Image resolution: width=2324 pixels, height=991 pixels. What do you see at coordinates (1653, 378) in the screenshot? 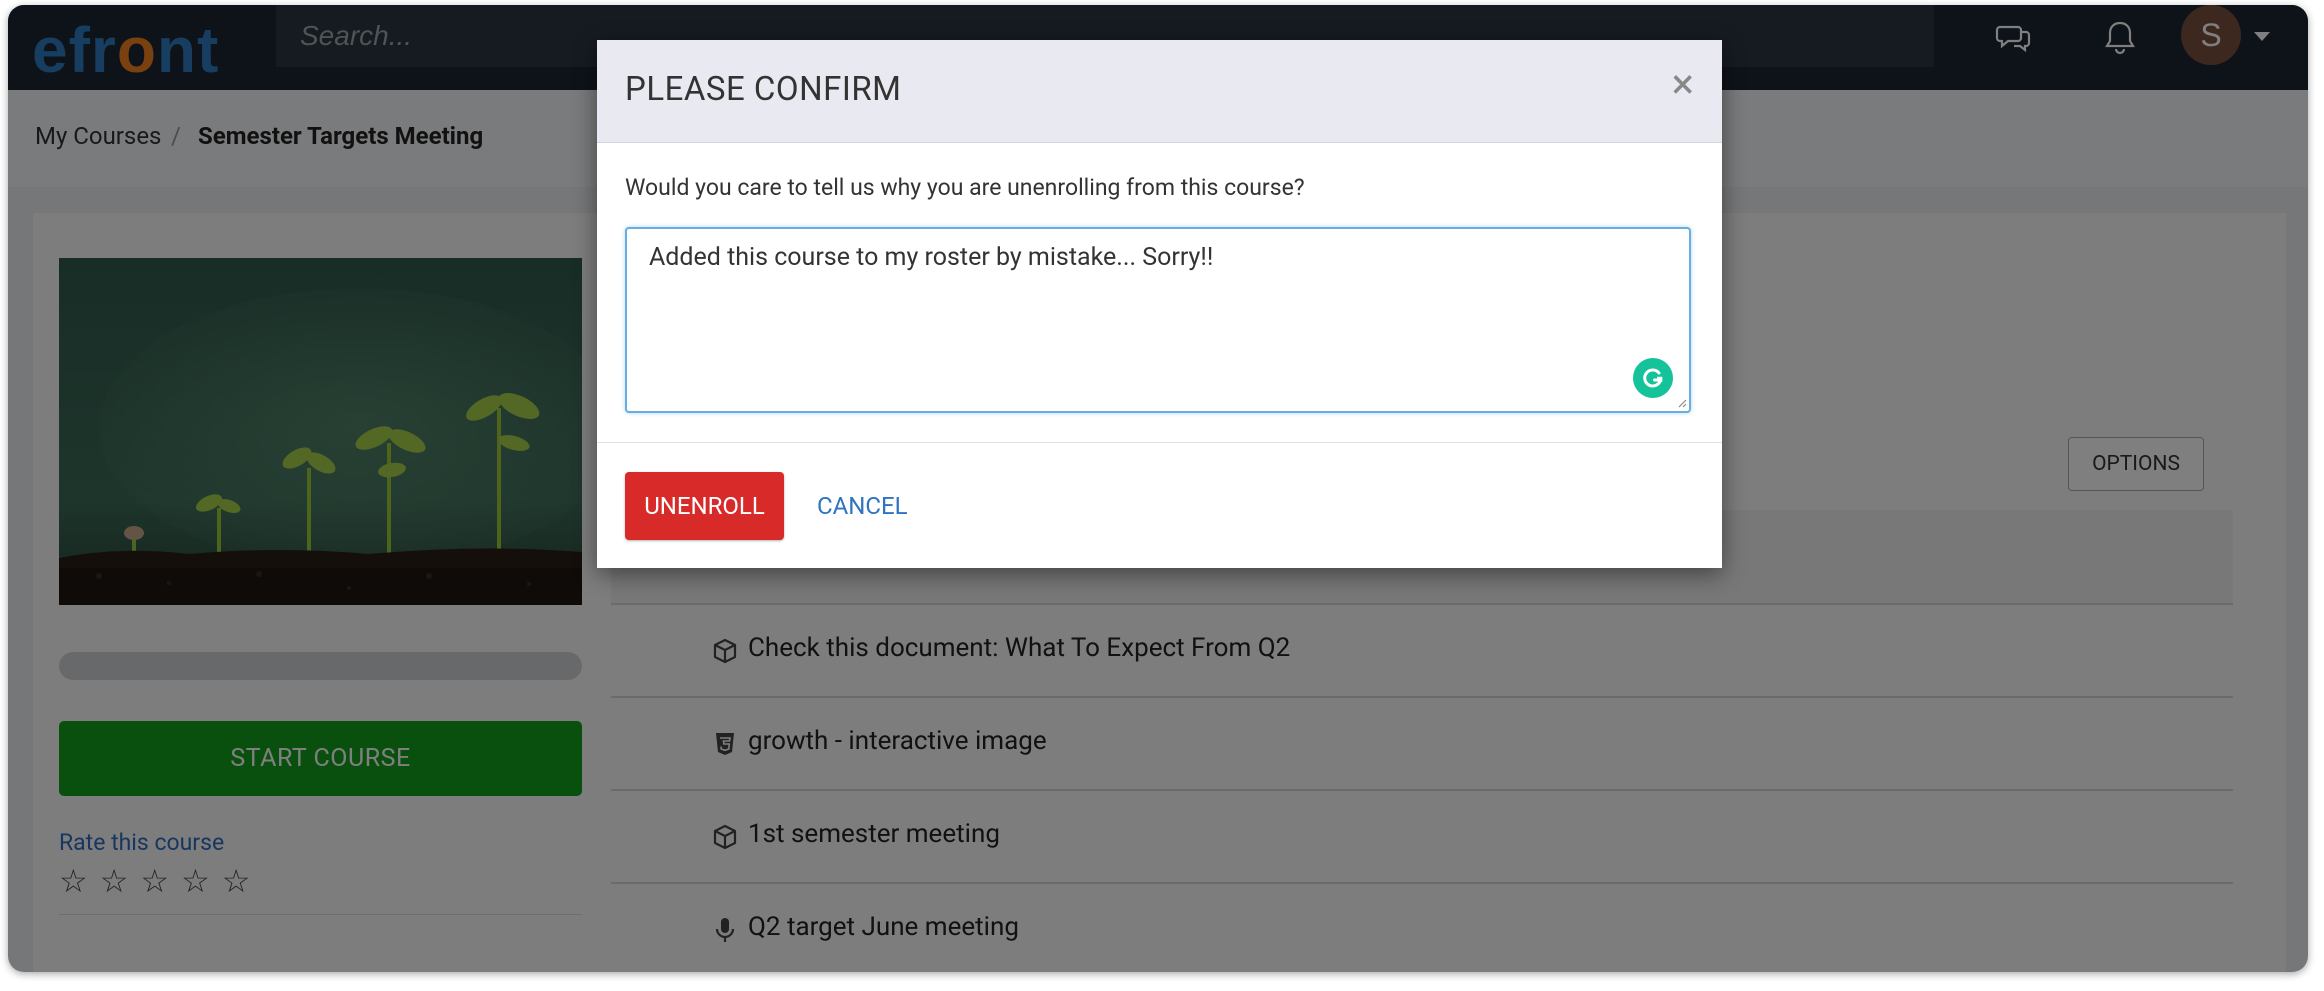
I see `grammarly-icon` at bounding box center [1653, 378].